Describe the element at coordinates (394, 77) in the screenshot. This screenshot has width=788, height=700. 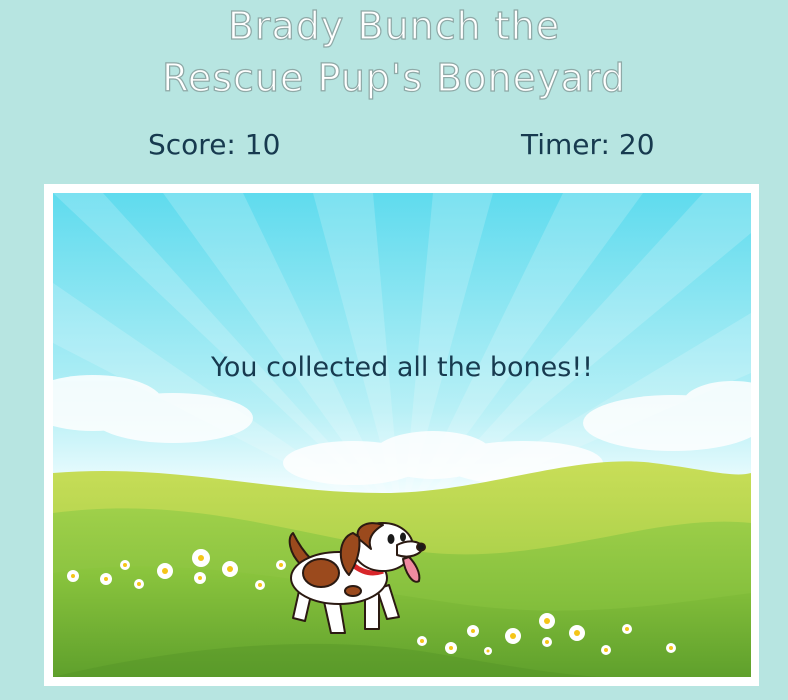
I see `title-line-2: Rescue Pup's Boneyard` at that location.